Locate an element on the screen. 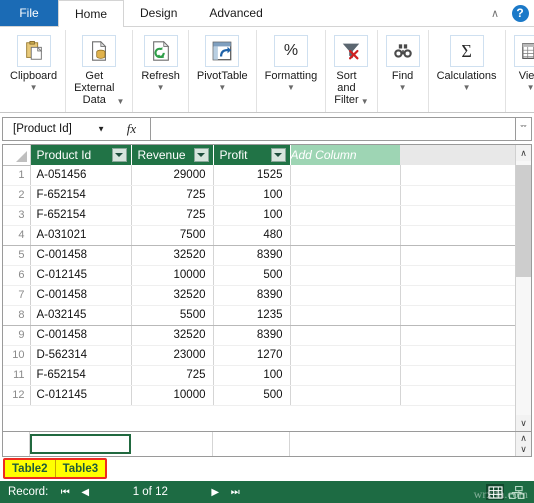 The image size is (534, 503). new-row-cell-profit is located at coordinates (251, 444).